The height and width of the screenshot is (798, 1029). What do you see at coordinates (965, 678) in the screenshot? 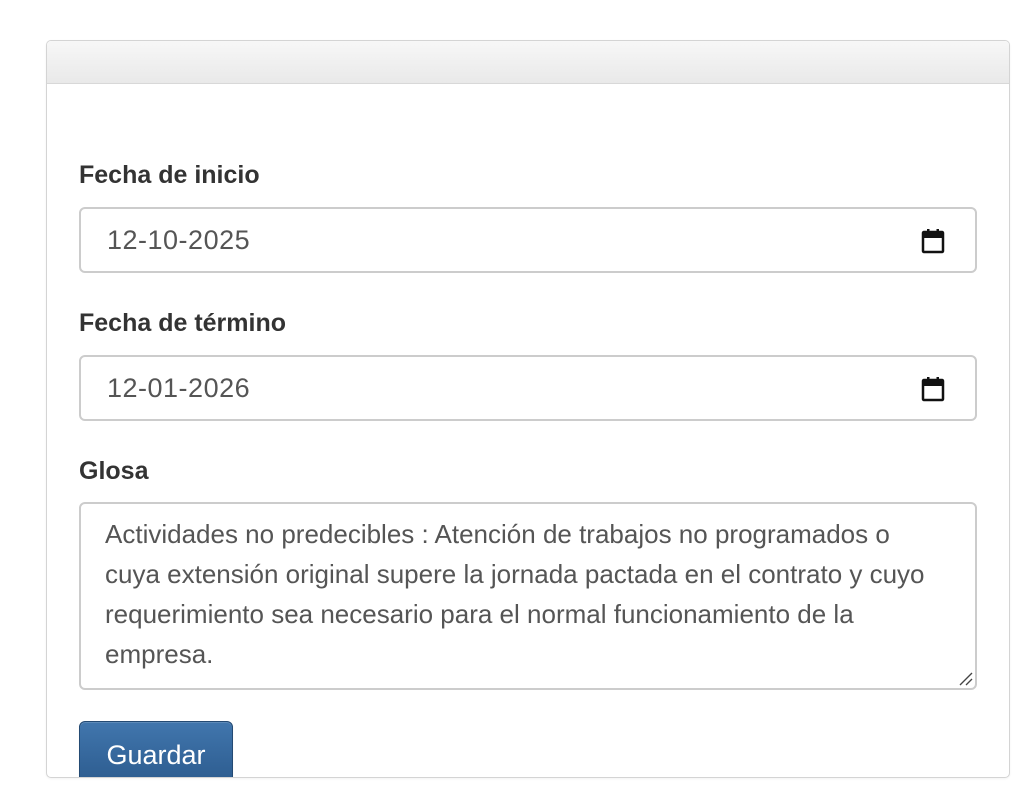
I see `resize-handle-icon` at bounding box center [965, 678].